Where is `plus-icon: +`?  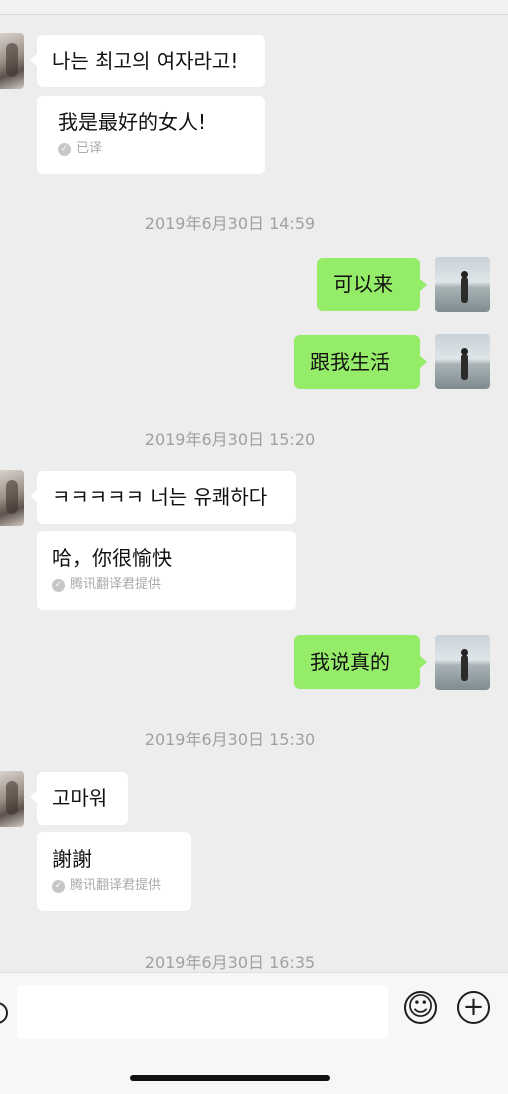 plus-icon: + is located at coordinates (473, 1007).